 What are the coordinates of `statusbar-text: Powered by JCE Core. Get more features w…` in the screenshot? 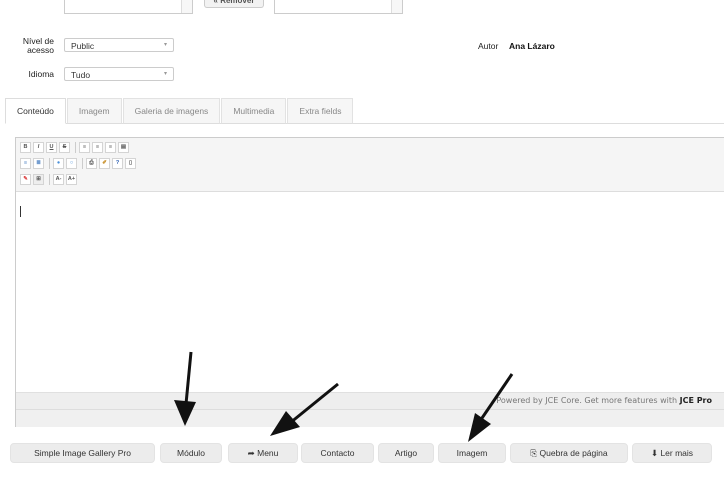 It's located at (588, 400).